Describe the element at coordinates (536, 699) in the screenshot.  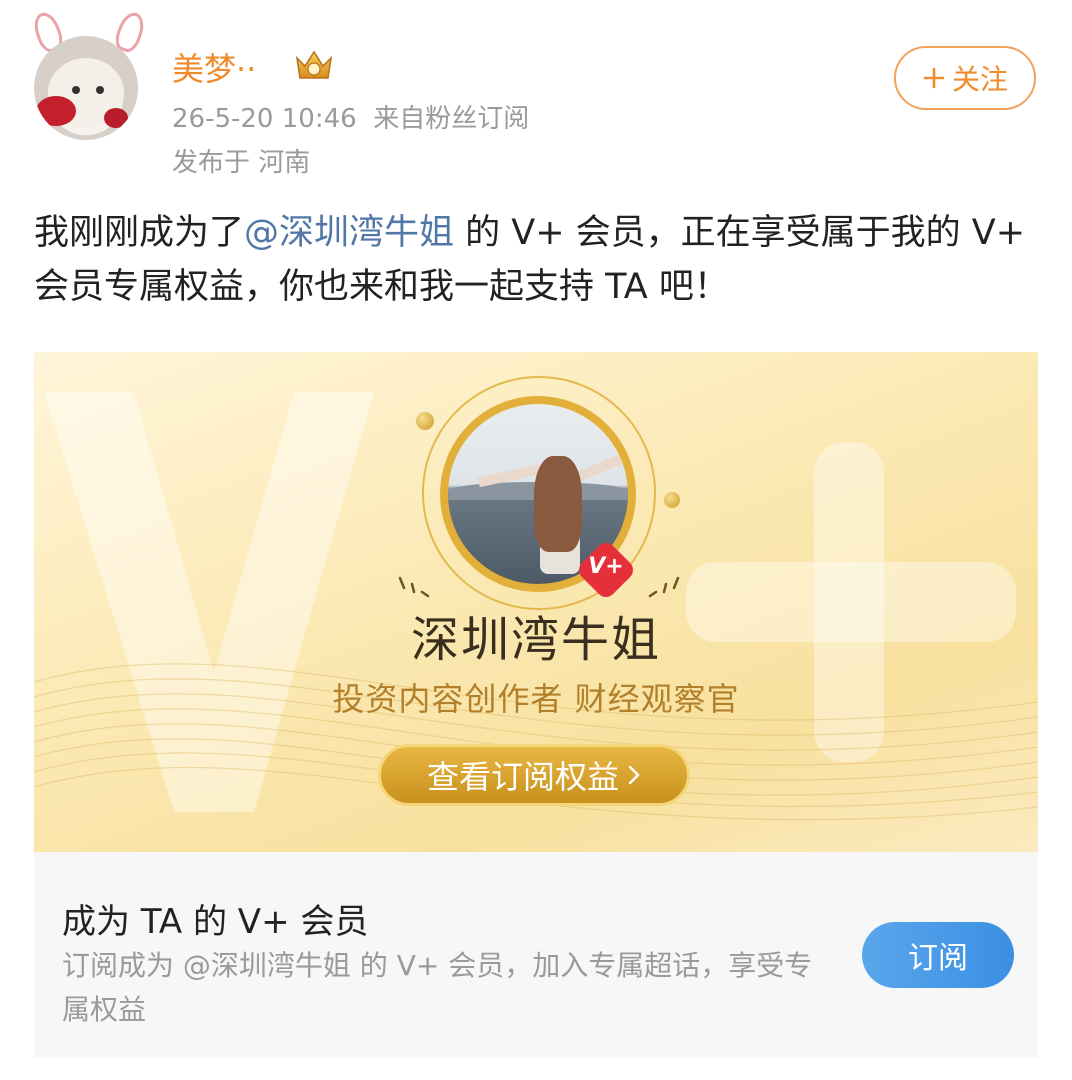
I see `creator-title: 投资内容创作者 财经观察官` at that location.